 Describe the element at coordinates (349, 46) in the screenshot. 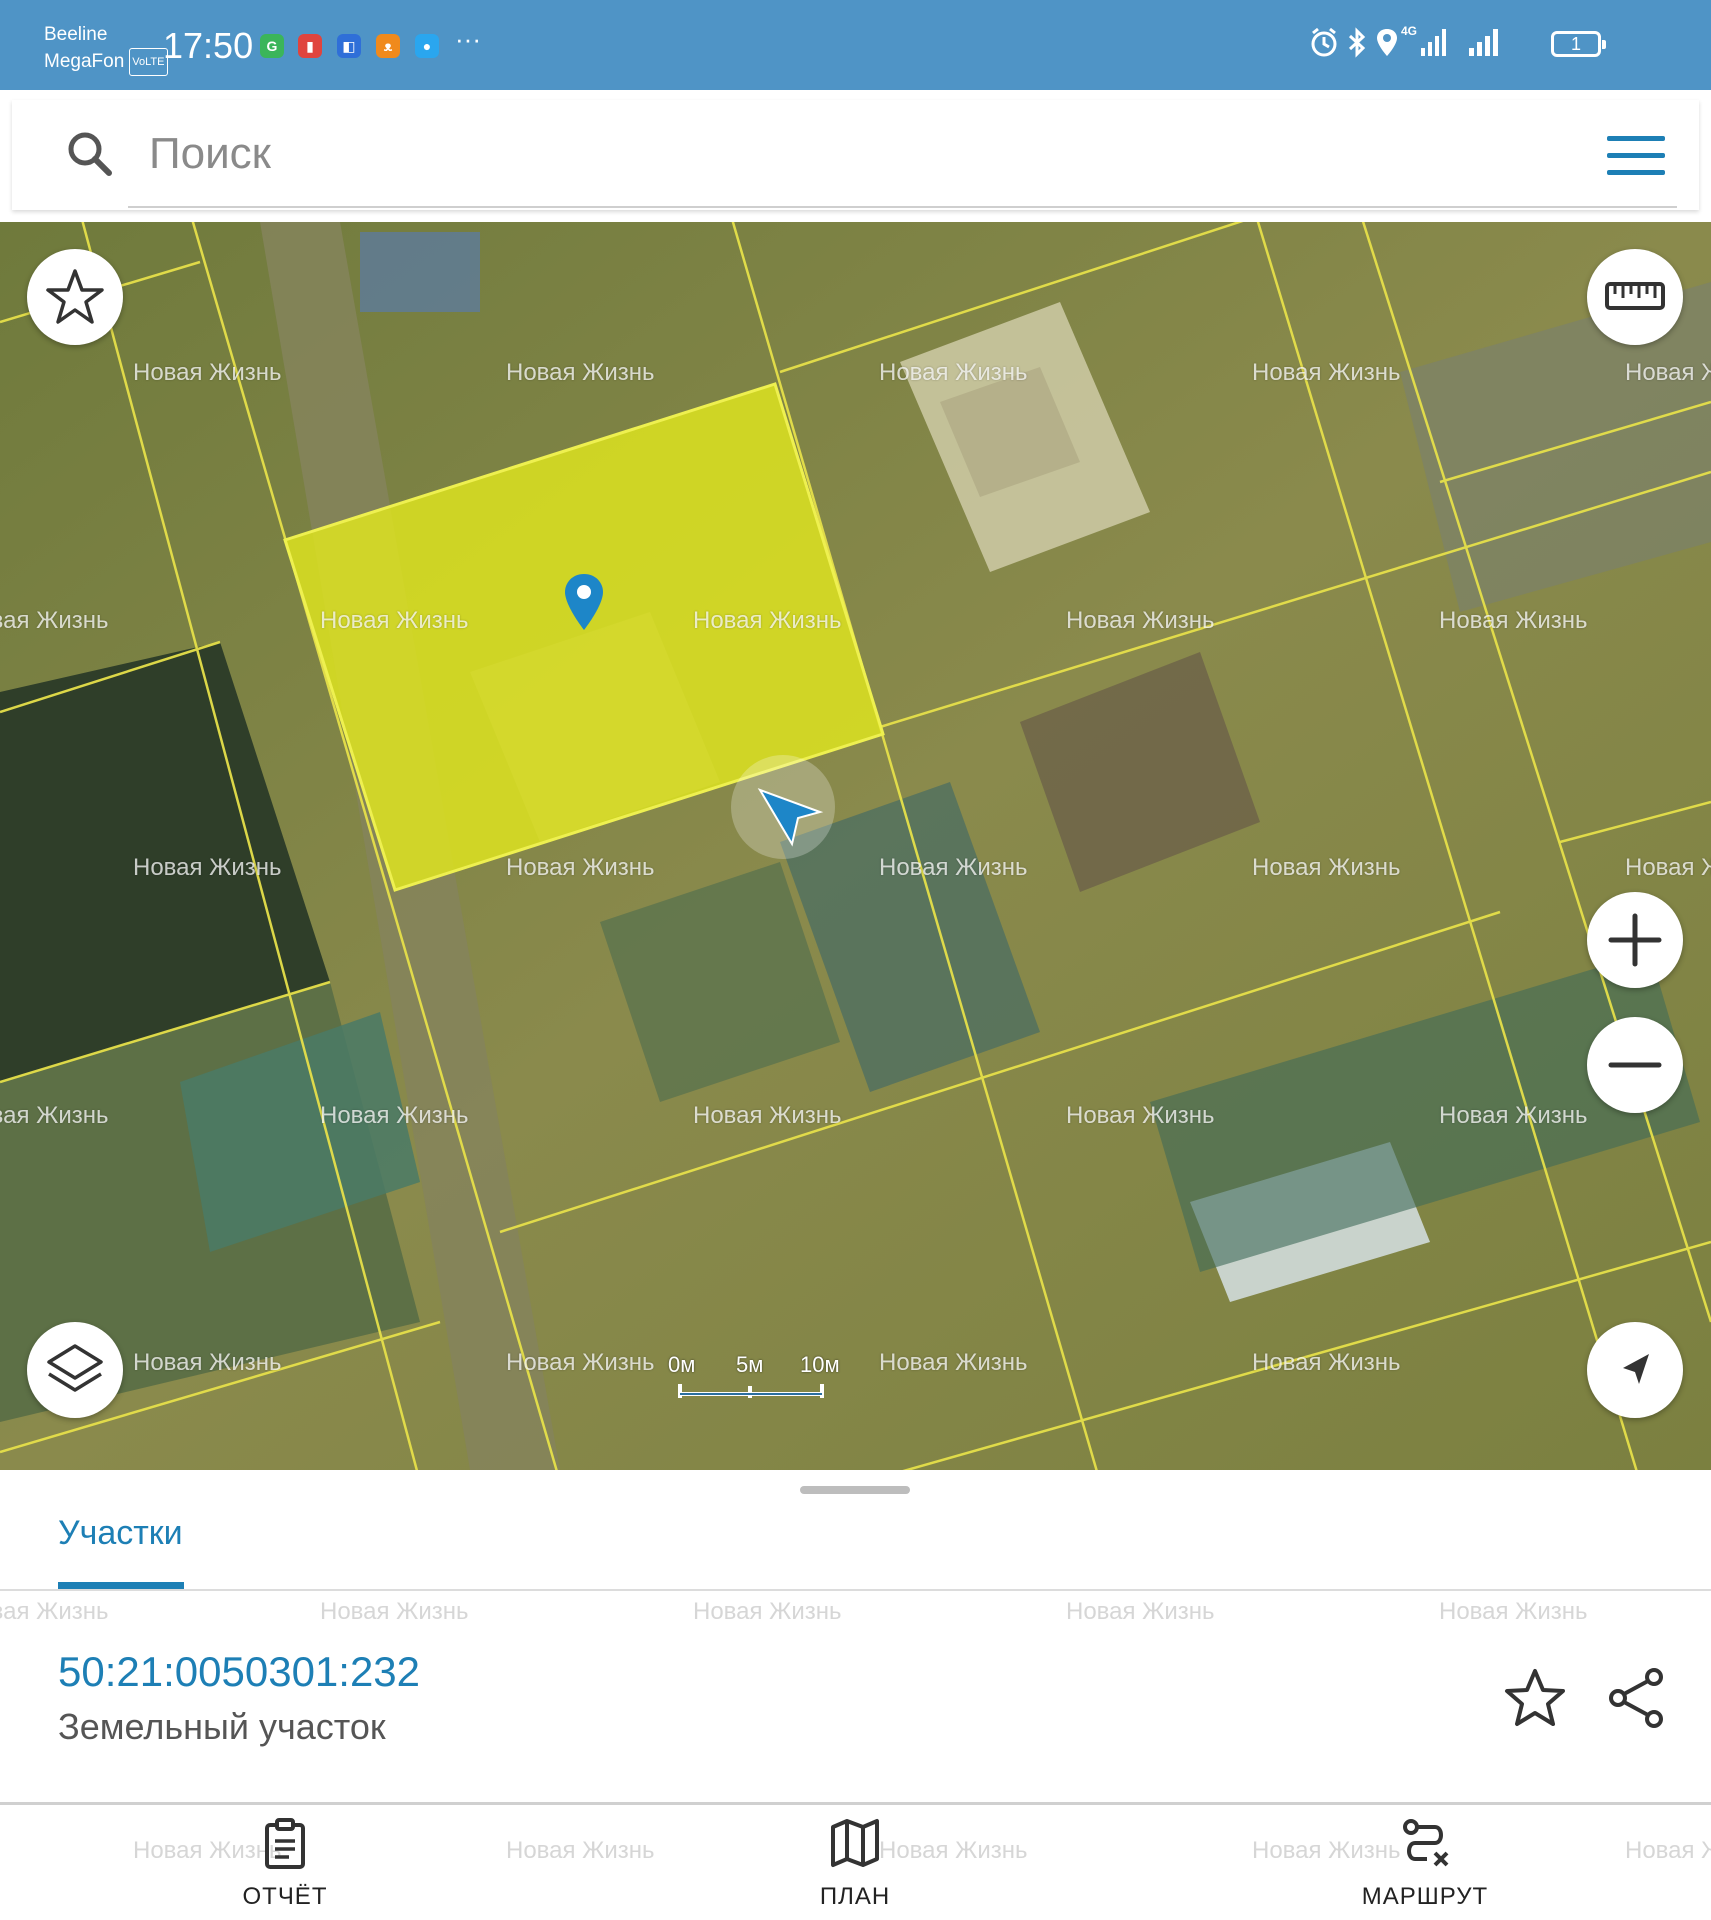

I see `blue-app-icon: ◧` at that location.